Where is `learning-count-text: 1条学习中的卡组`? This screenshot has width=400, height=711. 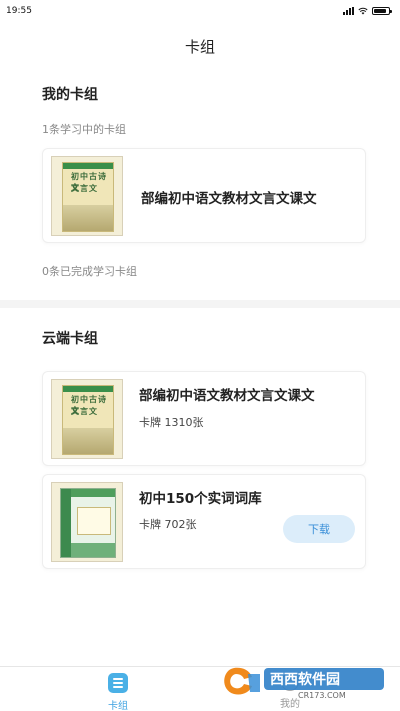
learning-count-text: 1条学习中的卡组 is located at coordinates (84, 129).